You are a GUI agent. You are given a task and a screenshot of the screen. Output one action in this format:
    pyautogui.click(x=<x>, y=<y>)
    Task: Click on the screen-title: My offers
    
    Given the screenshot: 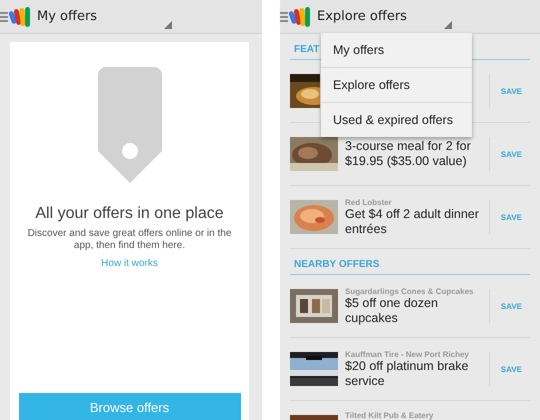 What is the action you would take?
    pyautogui.click(x=67, y=16)
    